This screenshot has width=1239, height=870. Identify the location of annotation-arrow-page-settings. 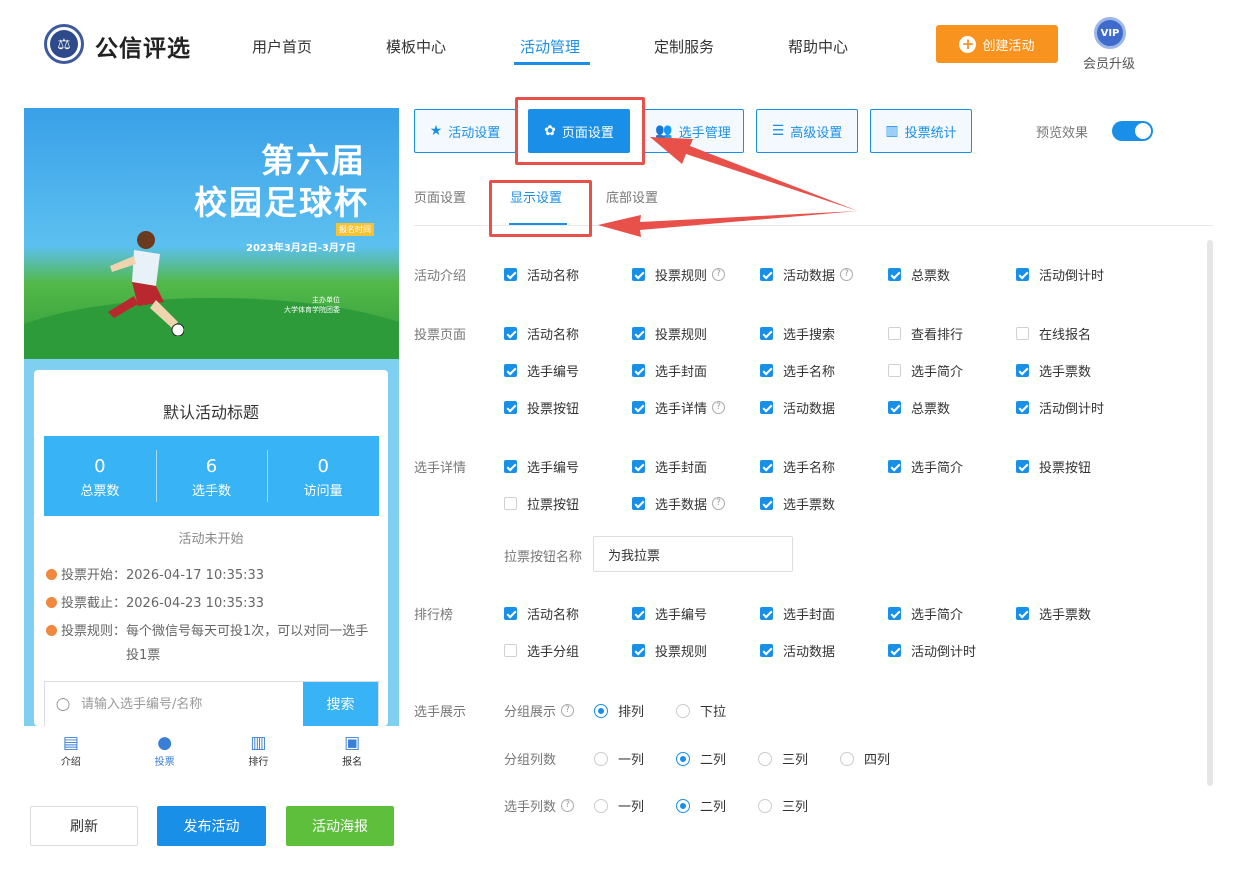
(754, 174).